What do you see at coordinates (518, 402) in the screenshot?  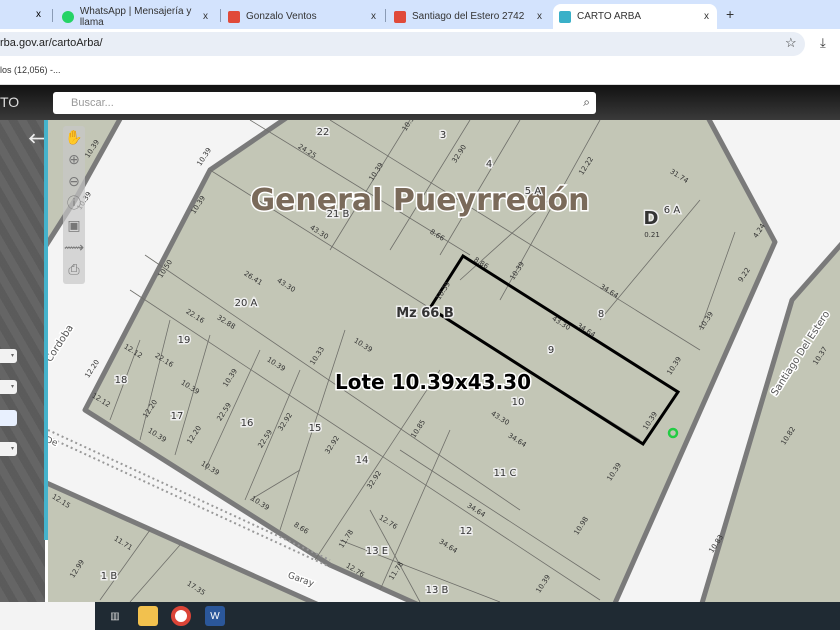 I see `lot-number: 10` at bounding box center [518, 402].